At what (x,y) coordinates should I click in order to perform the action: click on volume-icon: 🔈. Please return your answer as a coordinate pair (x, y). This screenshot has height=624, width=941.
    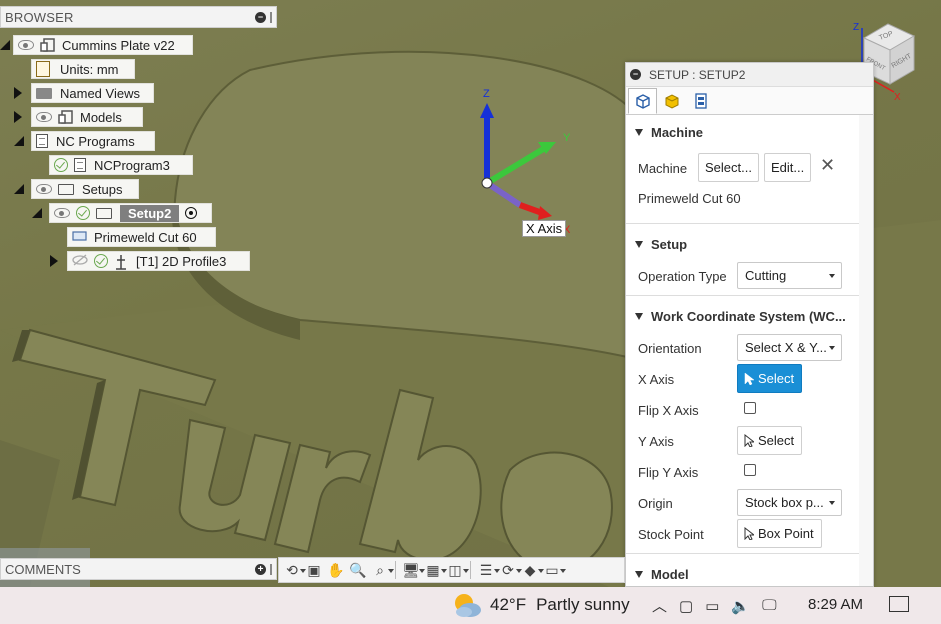
    Looking at the image, I should click on (740, 606).